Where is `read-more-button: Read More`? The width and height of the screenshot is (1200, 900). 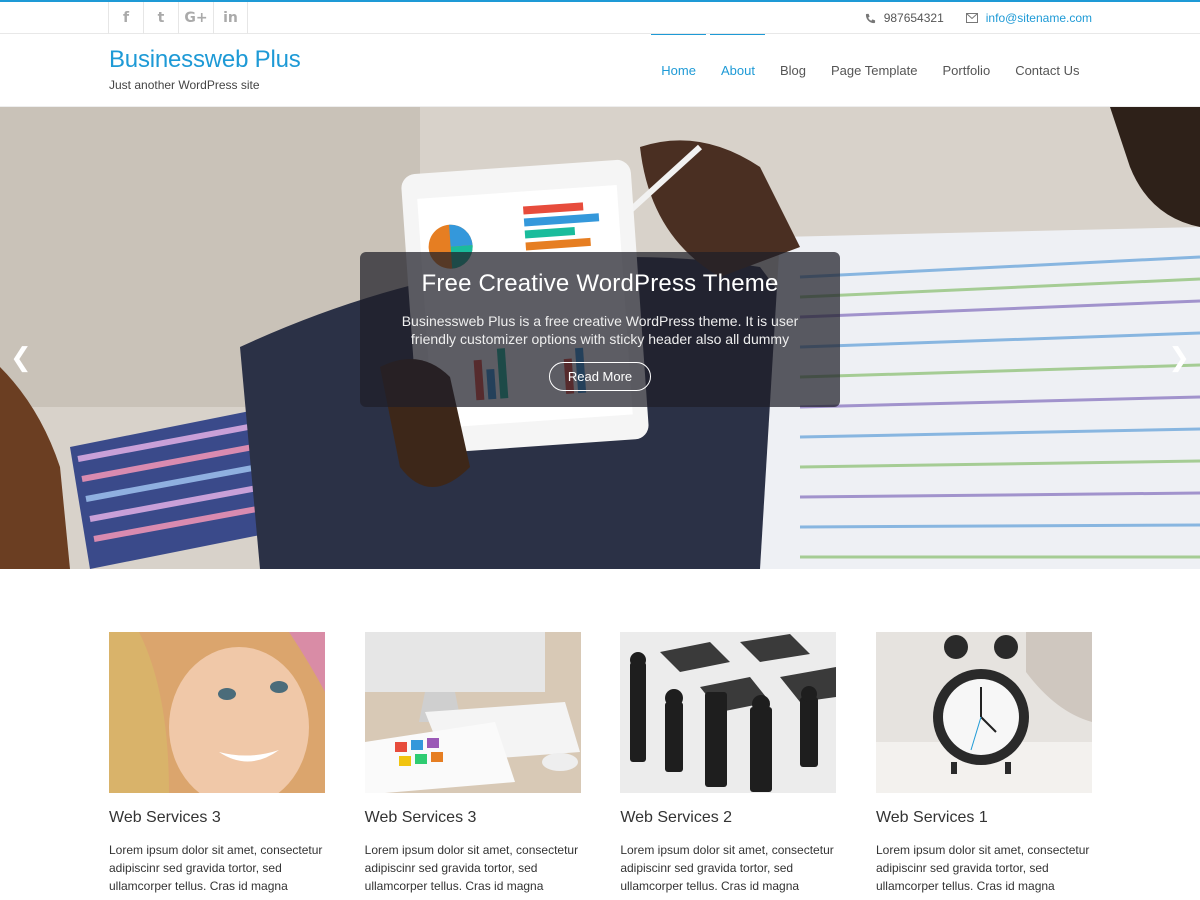
read-more-button: Read More is located at coordinates (600, 376).